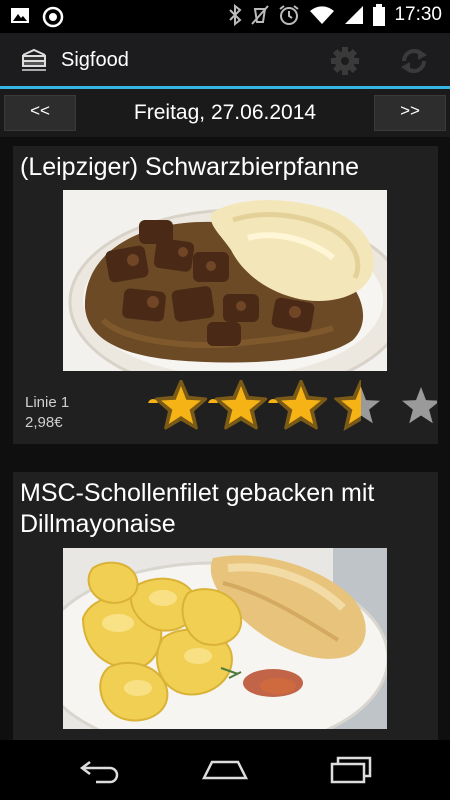 The width and height of the screenshot is (450, 800). Describe the element at coordinates (95, 60) in the screenshot. I see `app-title: Sigfood` at that location.